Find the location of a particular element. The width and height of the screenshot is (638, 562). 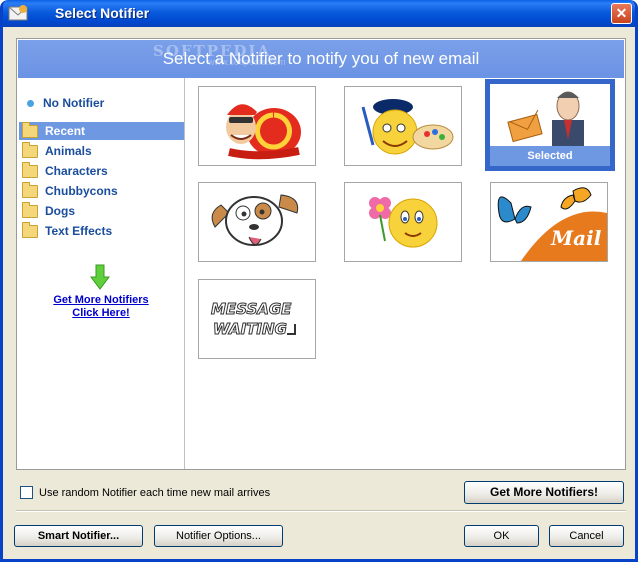

category-text-effects: Text Effects is located at coordinates (101, 230).